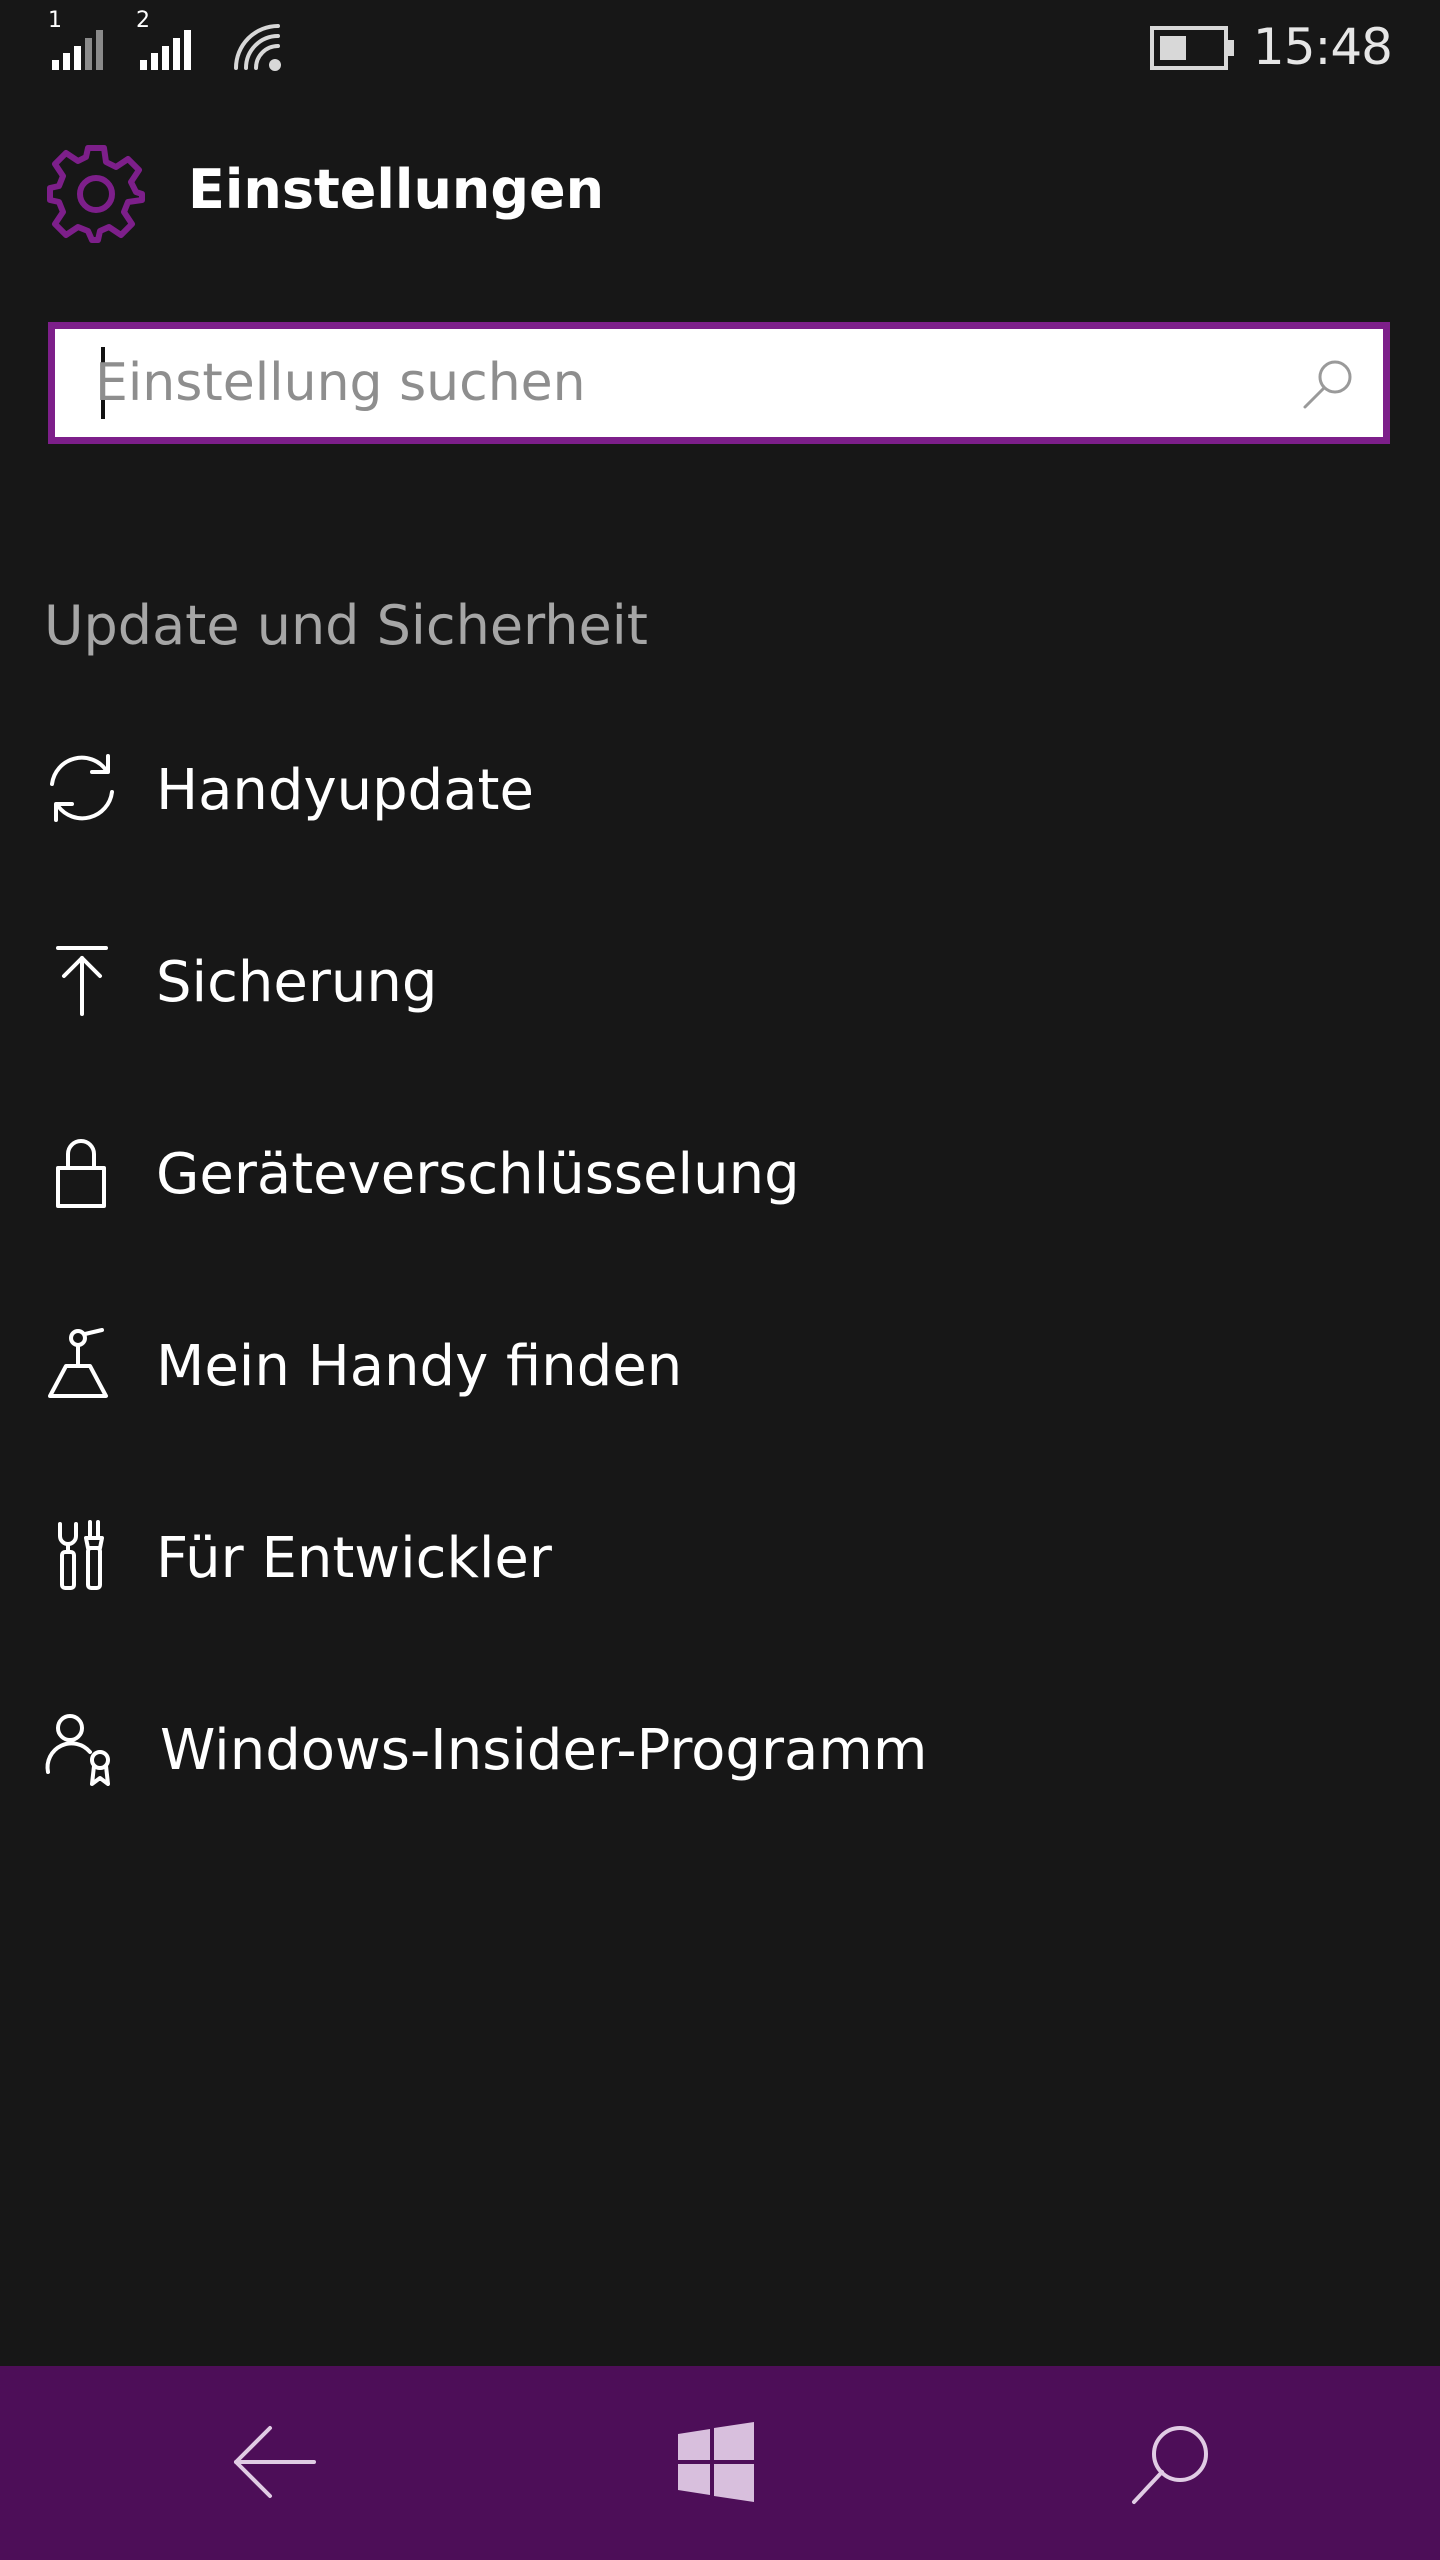 This screenshot has width=1440, height=2560. Describe the element at coordinates (297, 982) in the screenshot. I see `menu-item-label: Sicherung` at that location.